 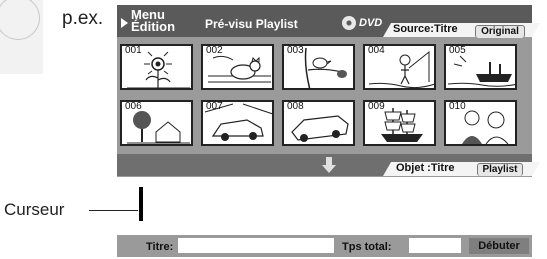 I want to click on thumbnail-010: 010, so click(x=480, y=123).